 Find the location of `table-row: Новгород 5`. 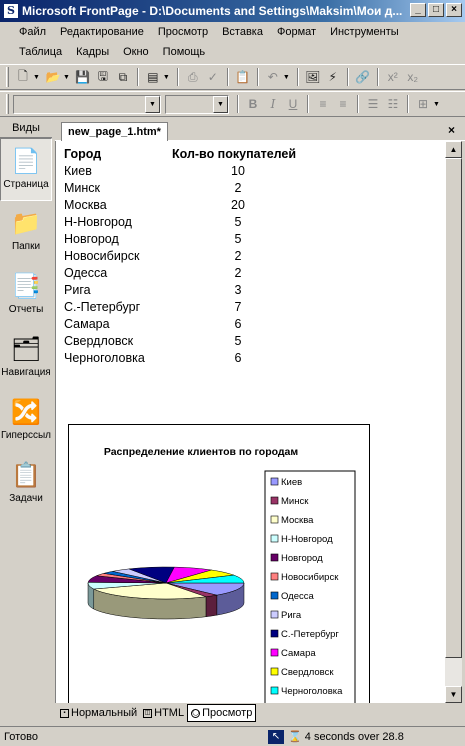

table-row: Новгород 5 is located at coordinates (184, 238).